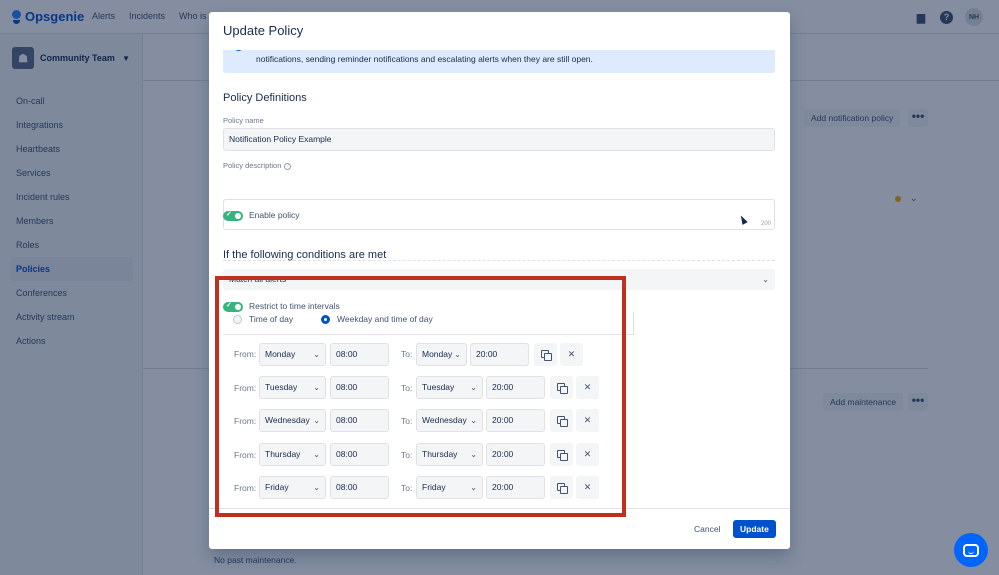 This screenshot has width=999, height=575. What do you see at coordinates (243, 120) in the screenshot?
I see `policy-name-label: Policy name` at bounding box center [243, 120].